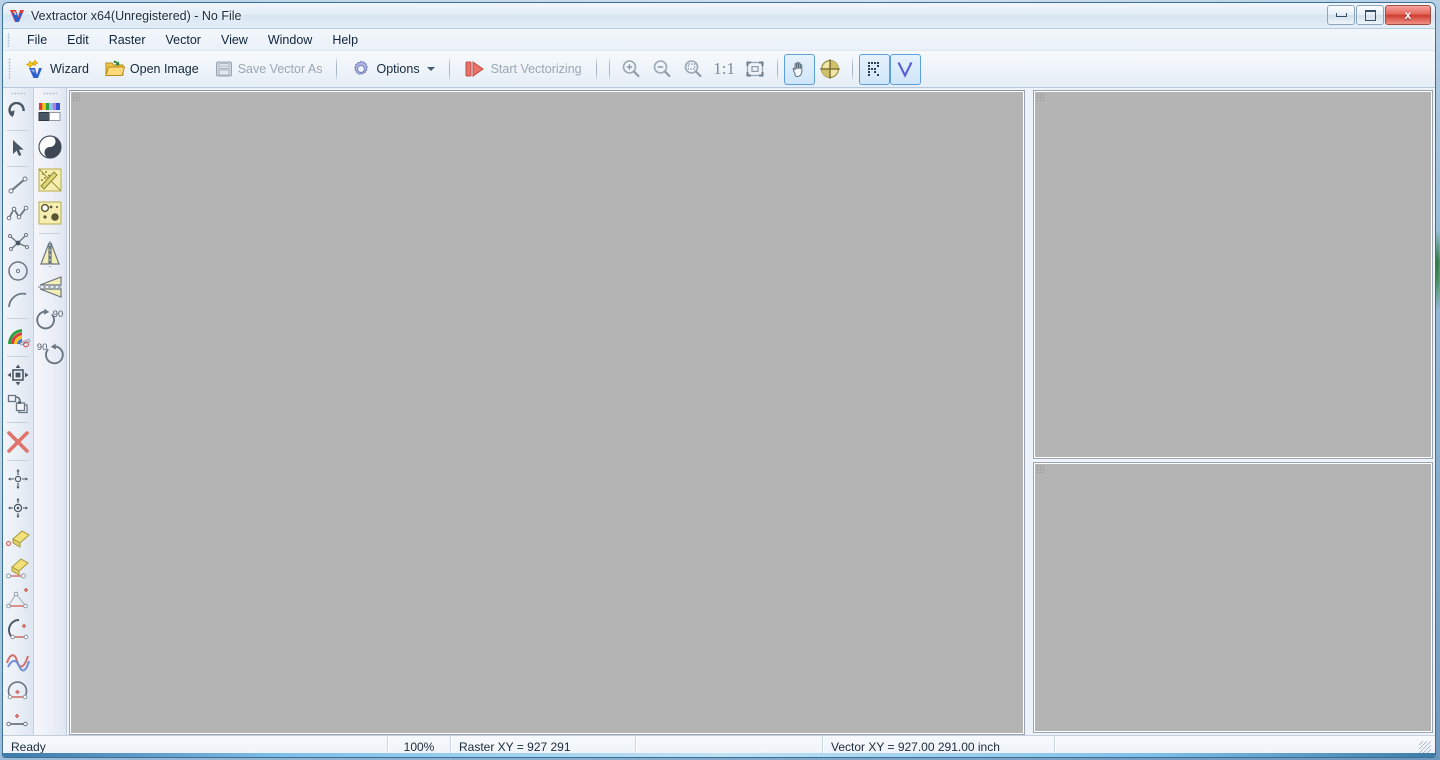 Image resolution: width=1440 pixels, height=760 pixels. I want to click on preview-panel-resize-grip, so click(1425, 451).